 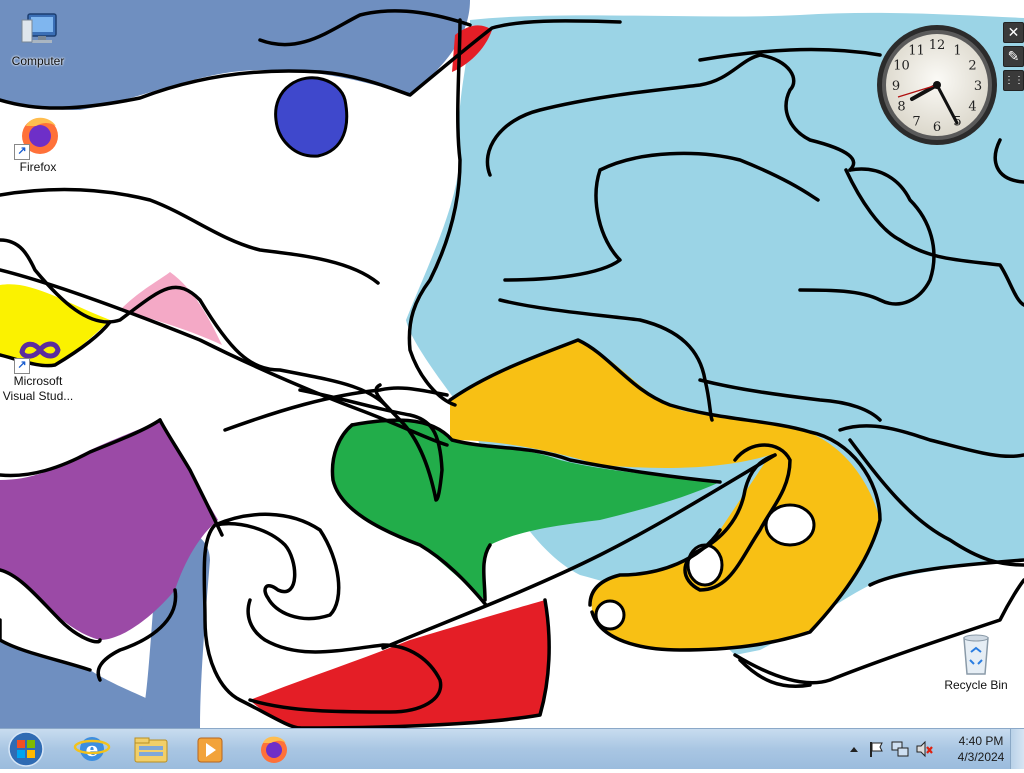 I want to click on taskbar-internet-explorer: e, so click(x=92, y=749).